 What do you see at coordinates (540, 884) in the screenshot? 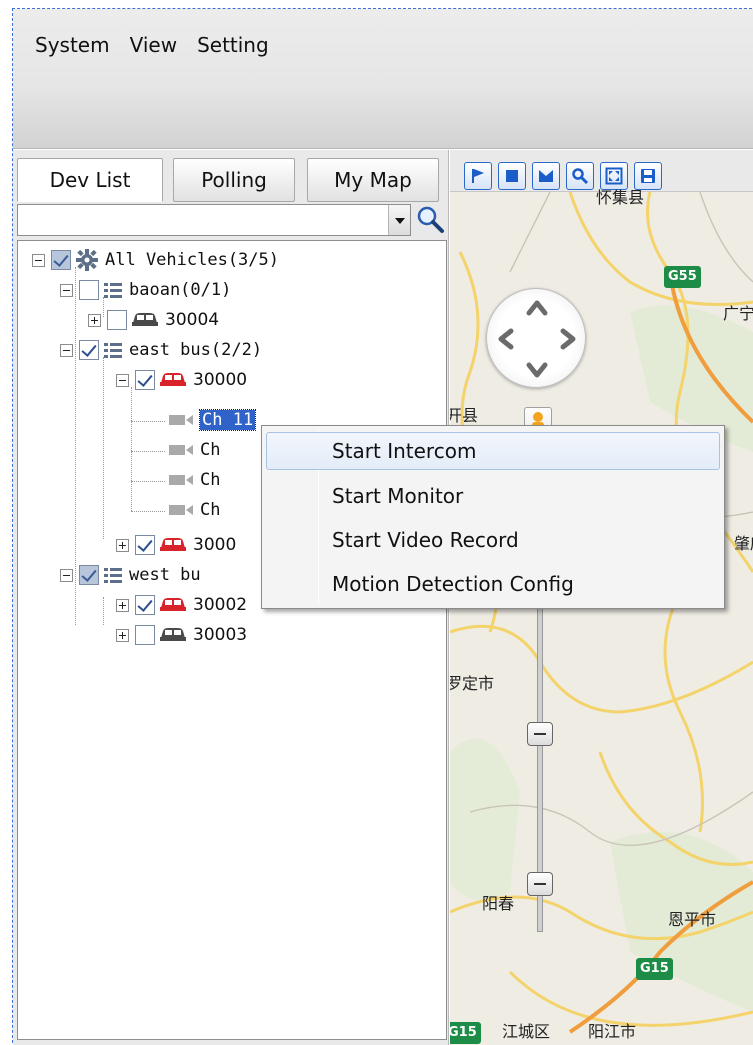
I see `zoom-out-bottom-icon` at bounding box center [540, 884].